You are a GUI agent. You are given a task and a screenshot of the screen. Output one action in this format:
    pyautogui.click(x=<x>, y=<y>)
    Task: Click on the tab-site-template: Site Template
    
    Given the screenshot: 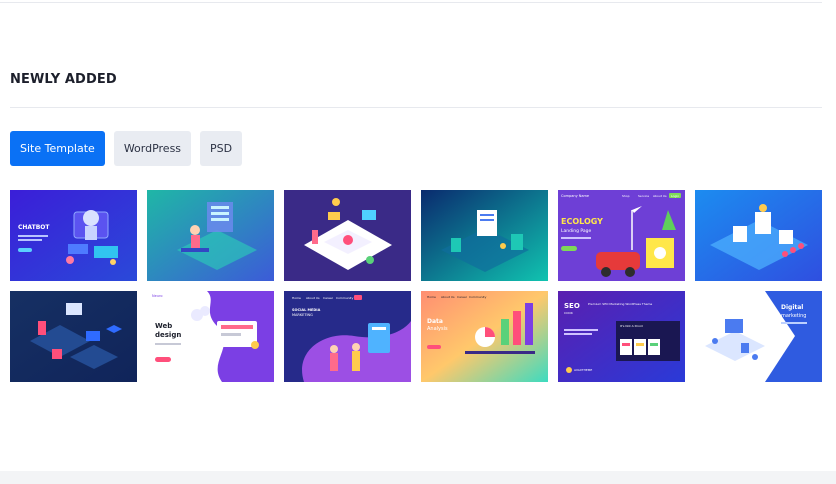 What is the action you would take?
    pyautogui.click(x=57, y=148)
    